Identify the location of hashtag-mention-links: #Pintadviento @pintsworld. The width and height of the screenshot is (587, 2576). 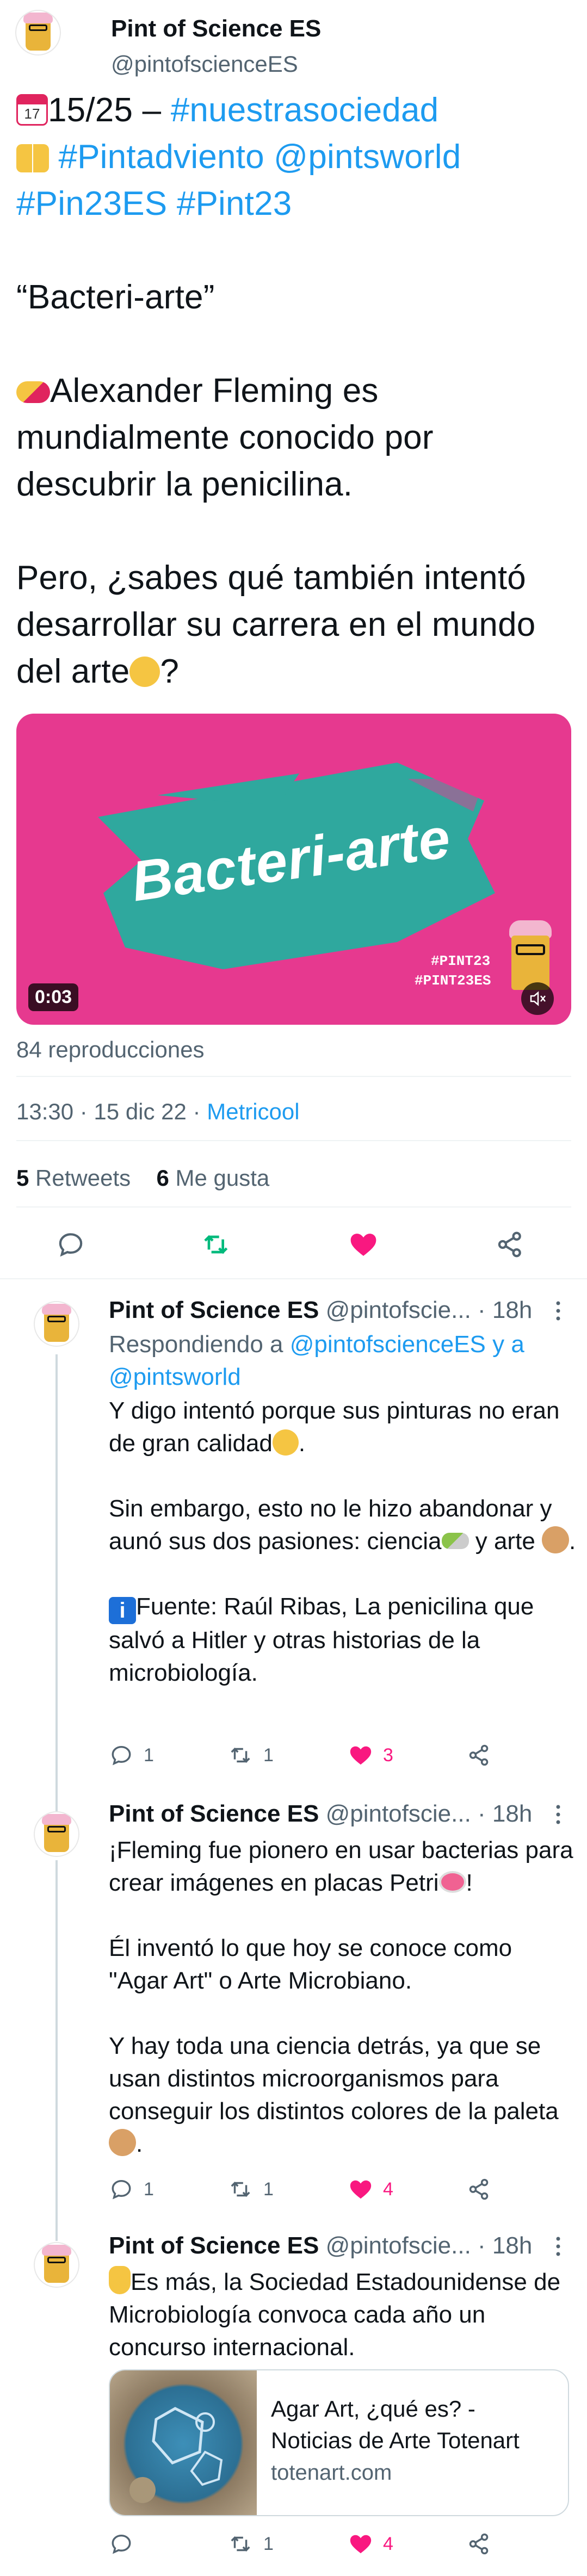
(259, 157).